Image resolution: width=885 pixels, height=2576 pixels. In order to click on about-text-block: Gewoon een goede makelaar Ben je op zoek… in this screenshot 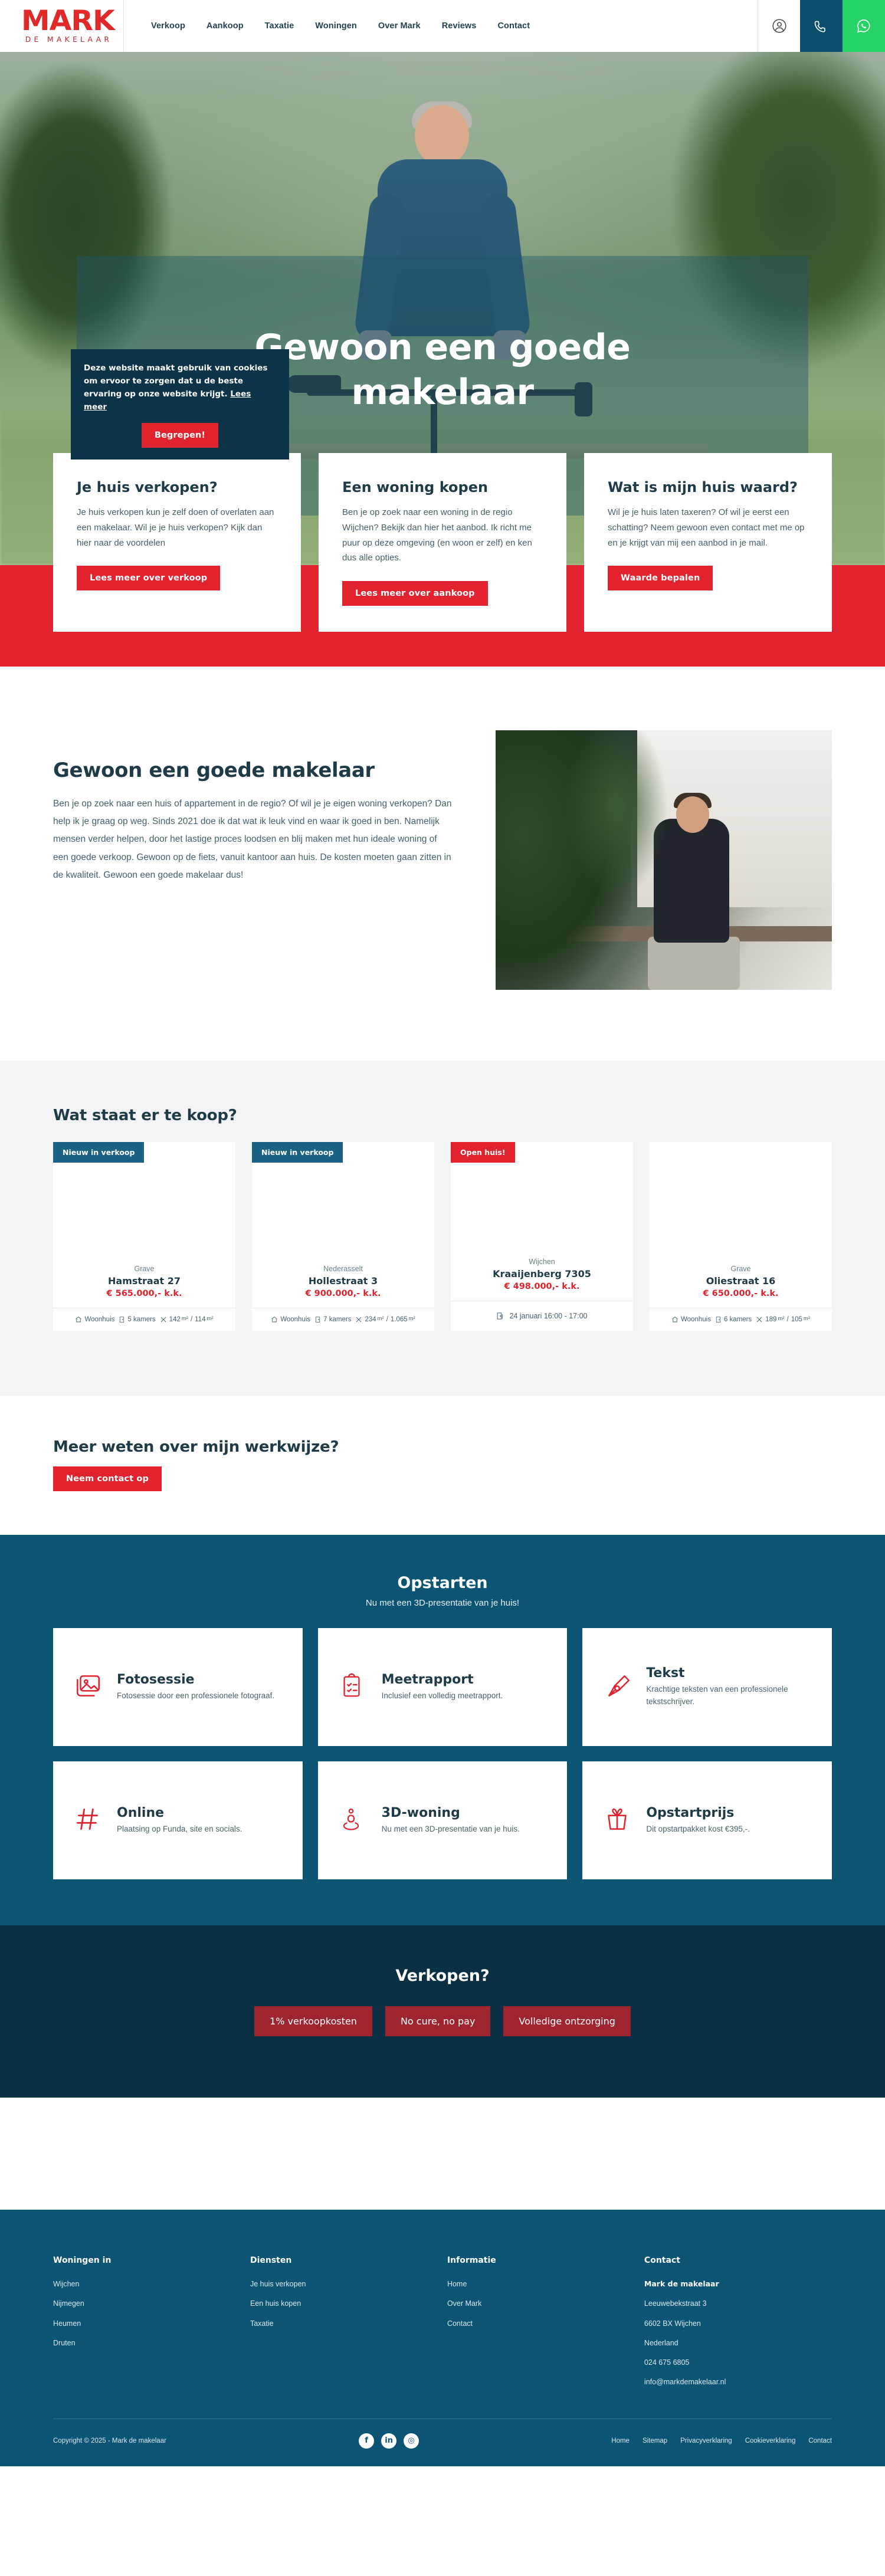, I will do `click(253, 807)`.